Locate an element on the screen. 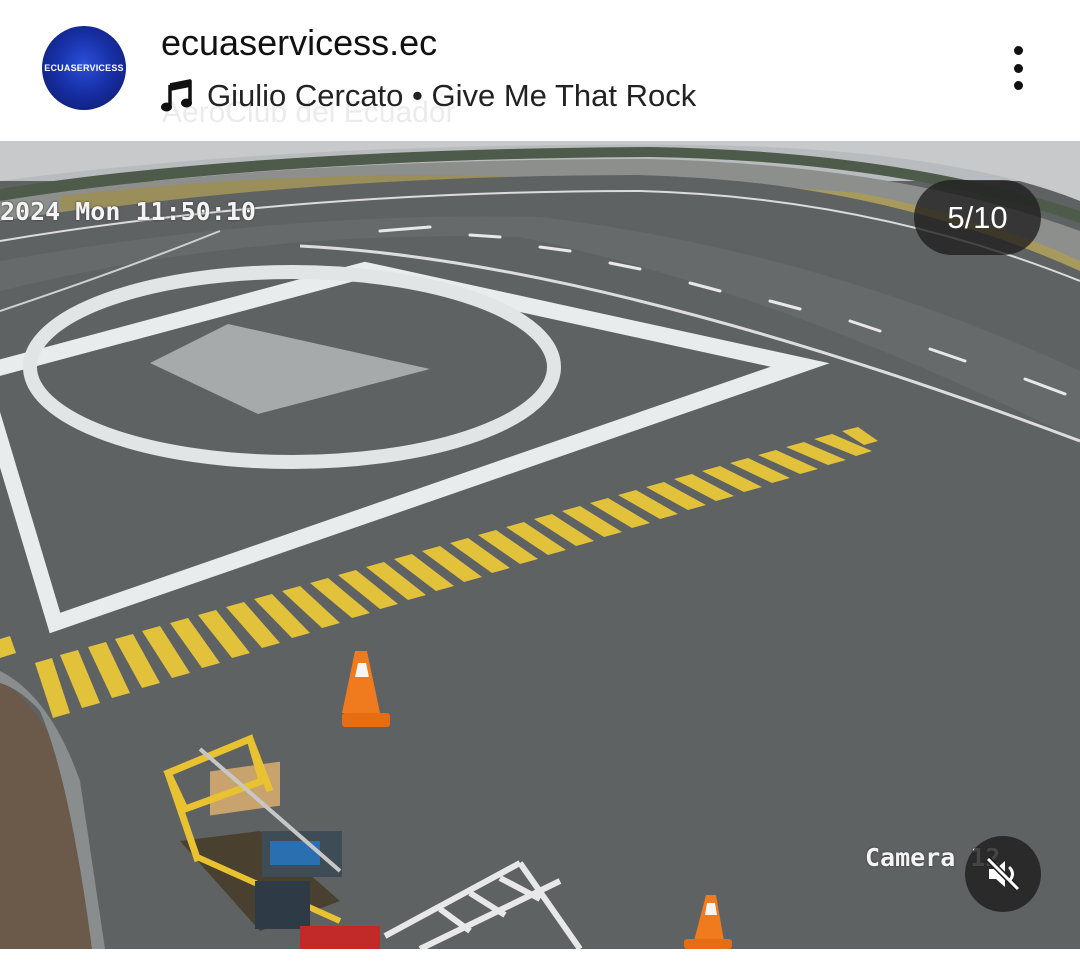 The height and width of the screenshot is (968, 1080). carousel-counter-badge: 5/10 is located at coordinates (977, 217).